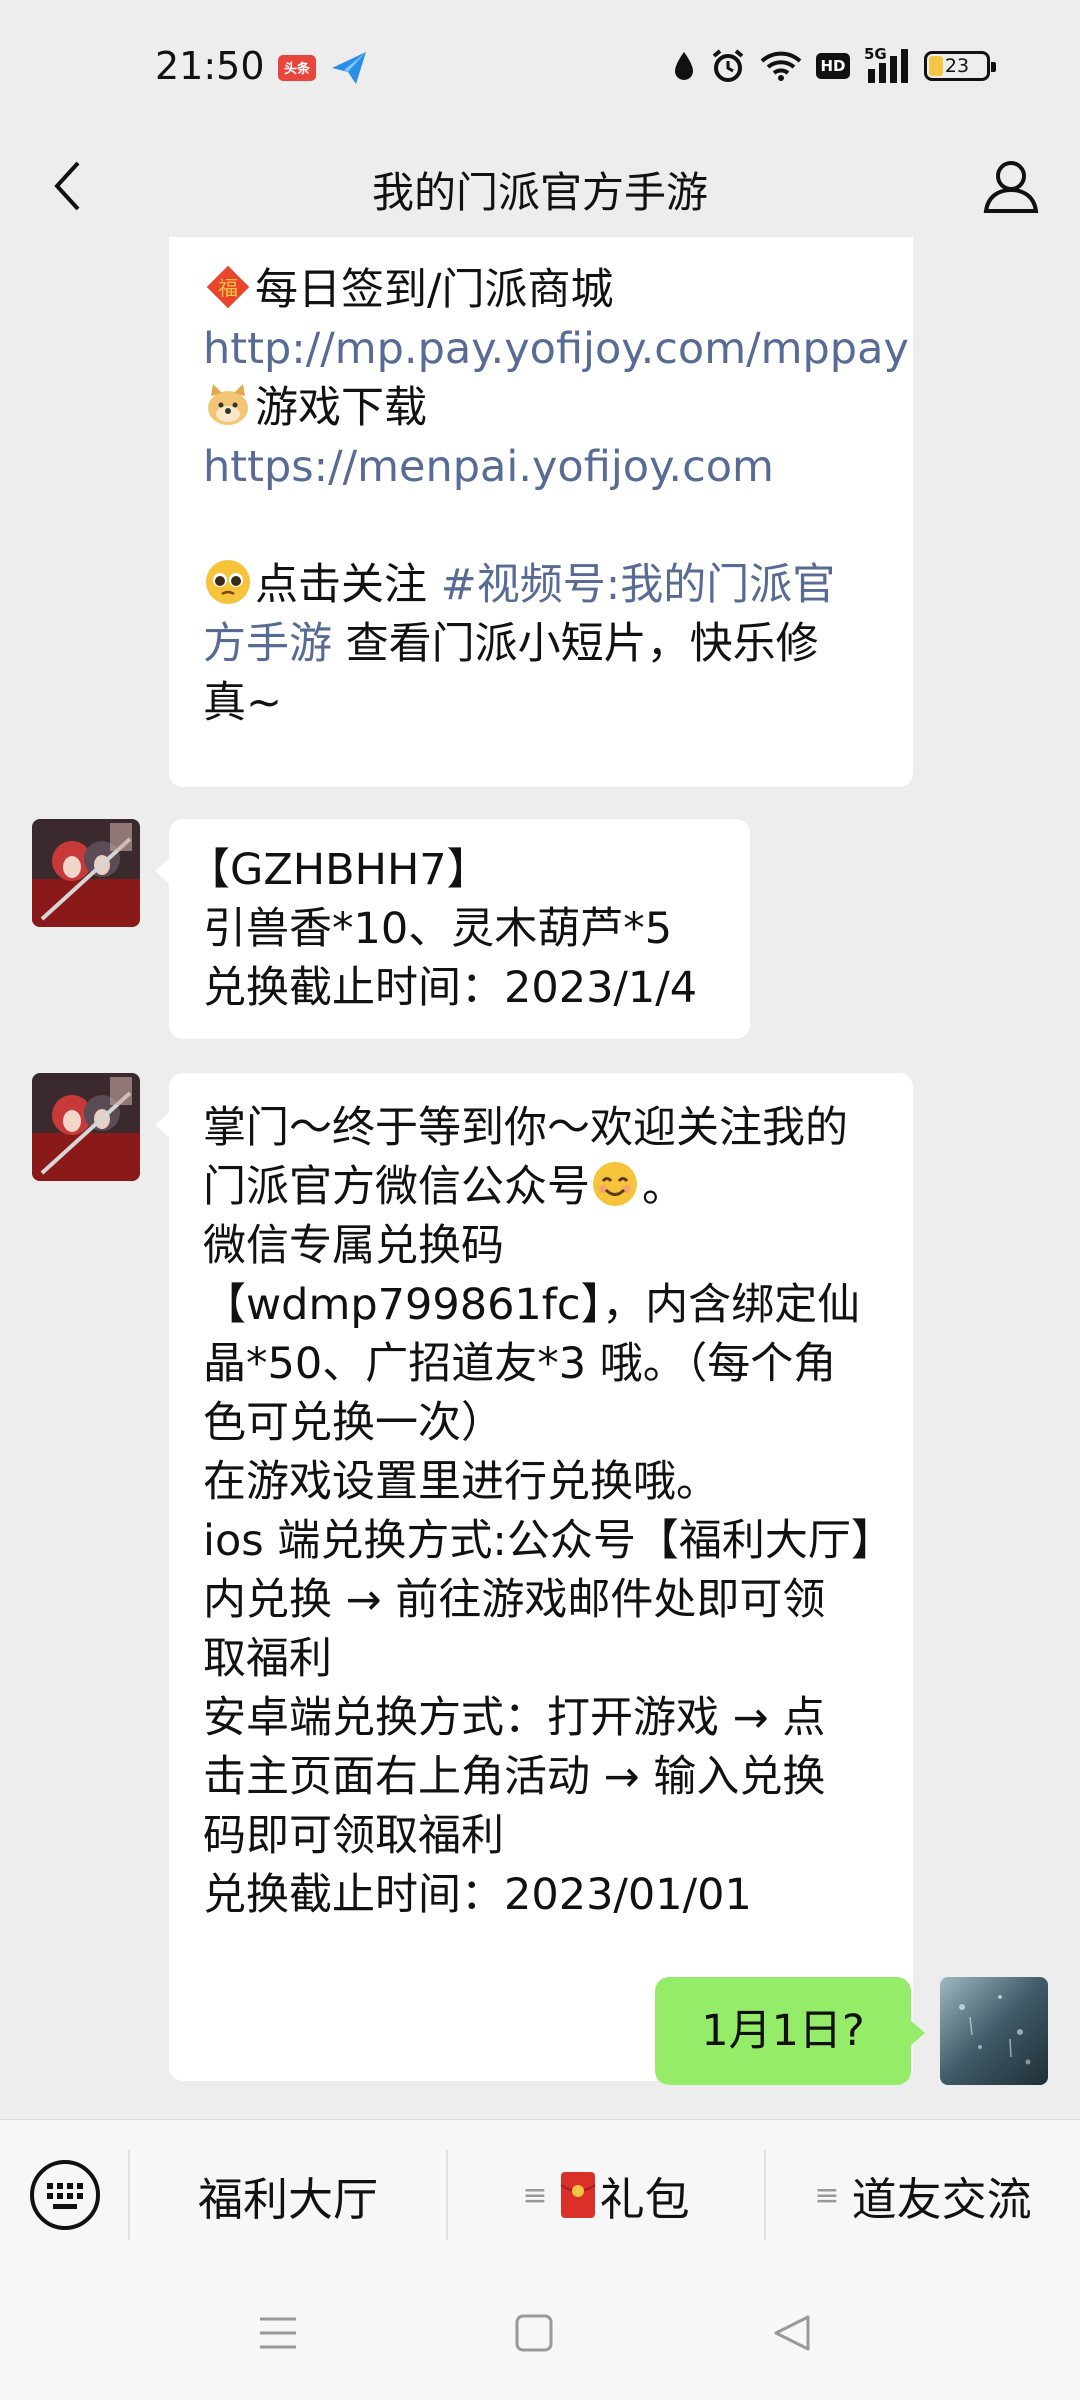 The image size is (1080, 2400). I want to click on welcome-text: 门派官方微信公众号, so click(396, 1187).